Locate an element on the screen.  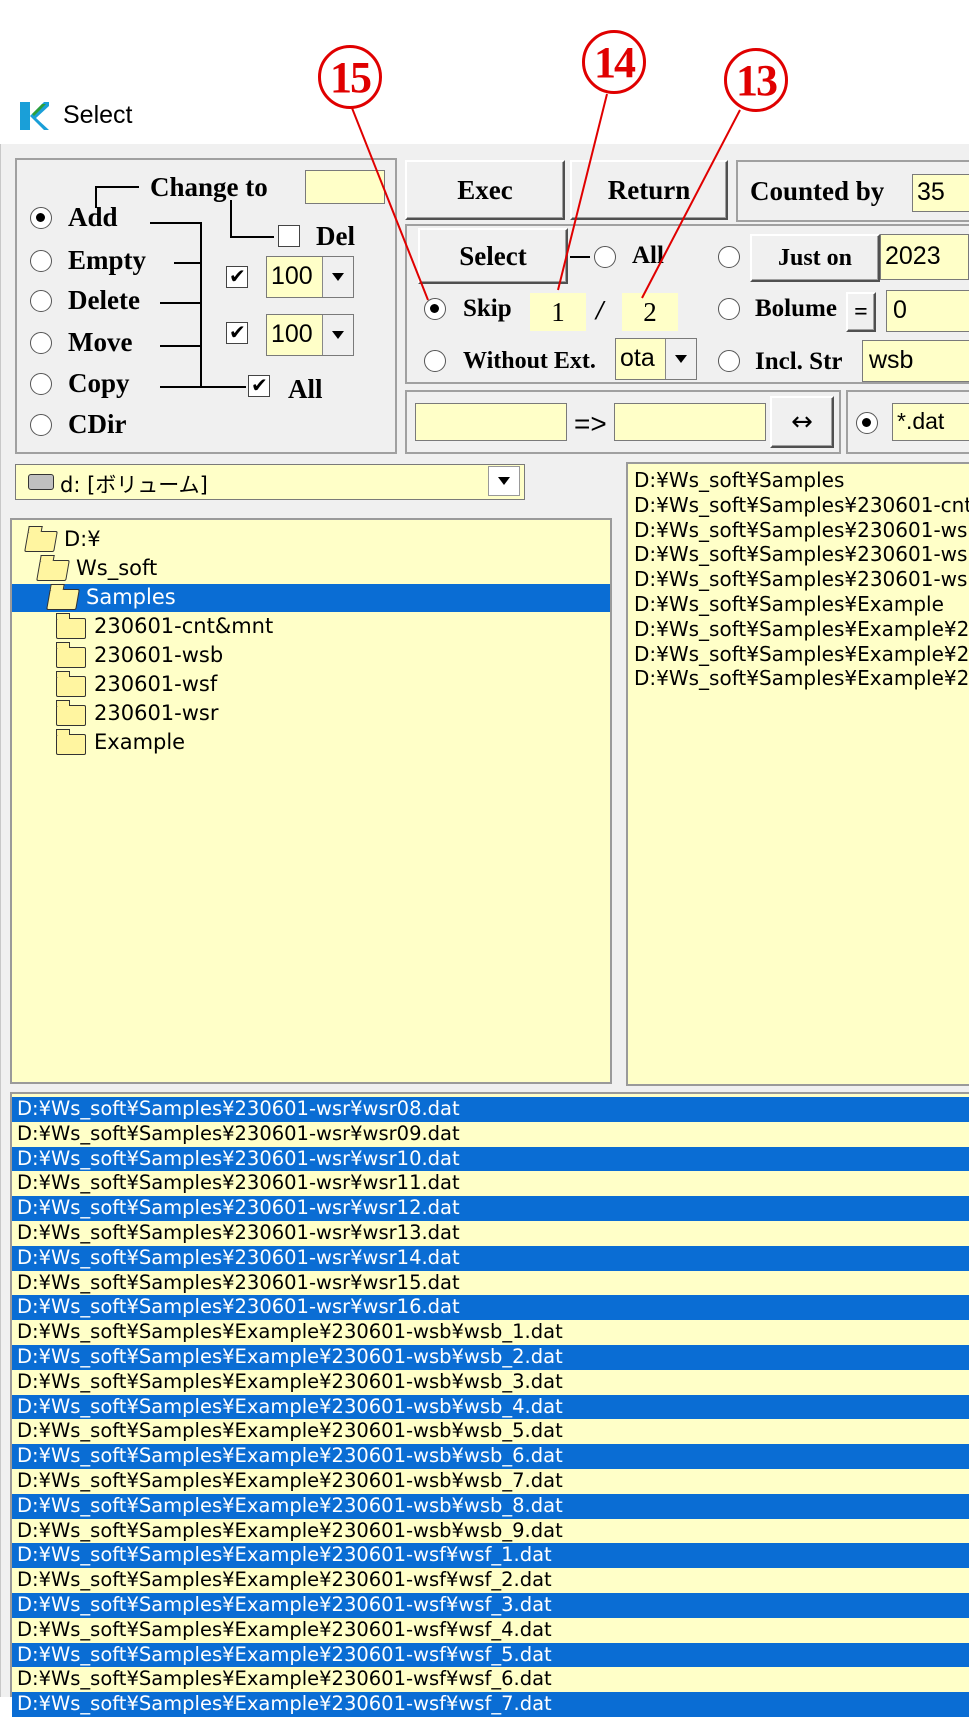
radio-bolume is located at coordinates (729, 309).